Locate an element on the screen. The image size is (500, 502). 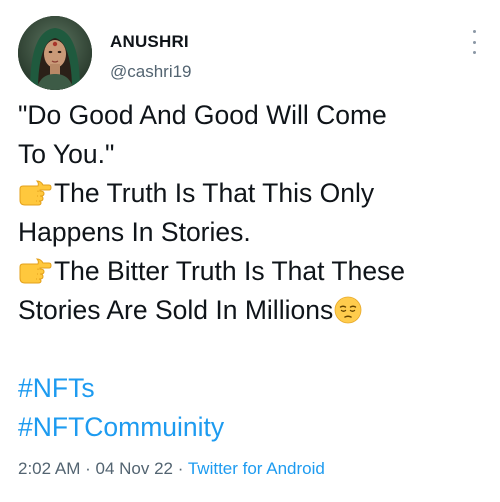
tweet-line-text: The Bitter Truth Is That These is located at coordinates (230, 271).